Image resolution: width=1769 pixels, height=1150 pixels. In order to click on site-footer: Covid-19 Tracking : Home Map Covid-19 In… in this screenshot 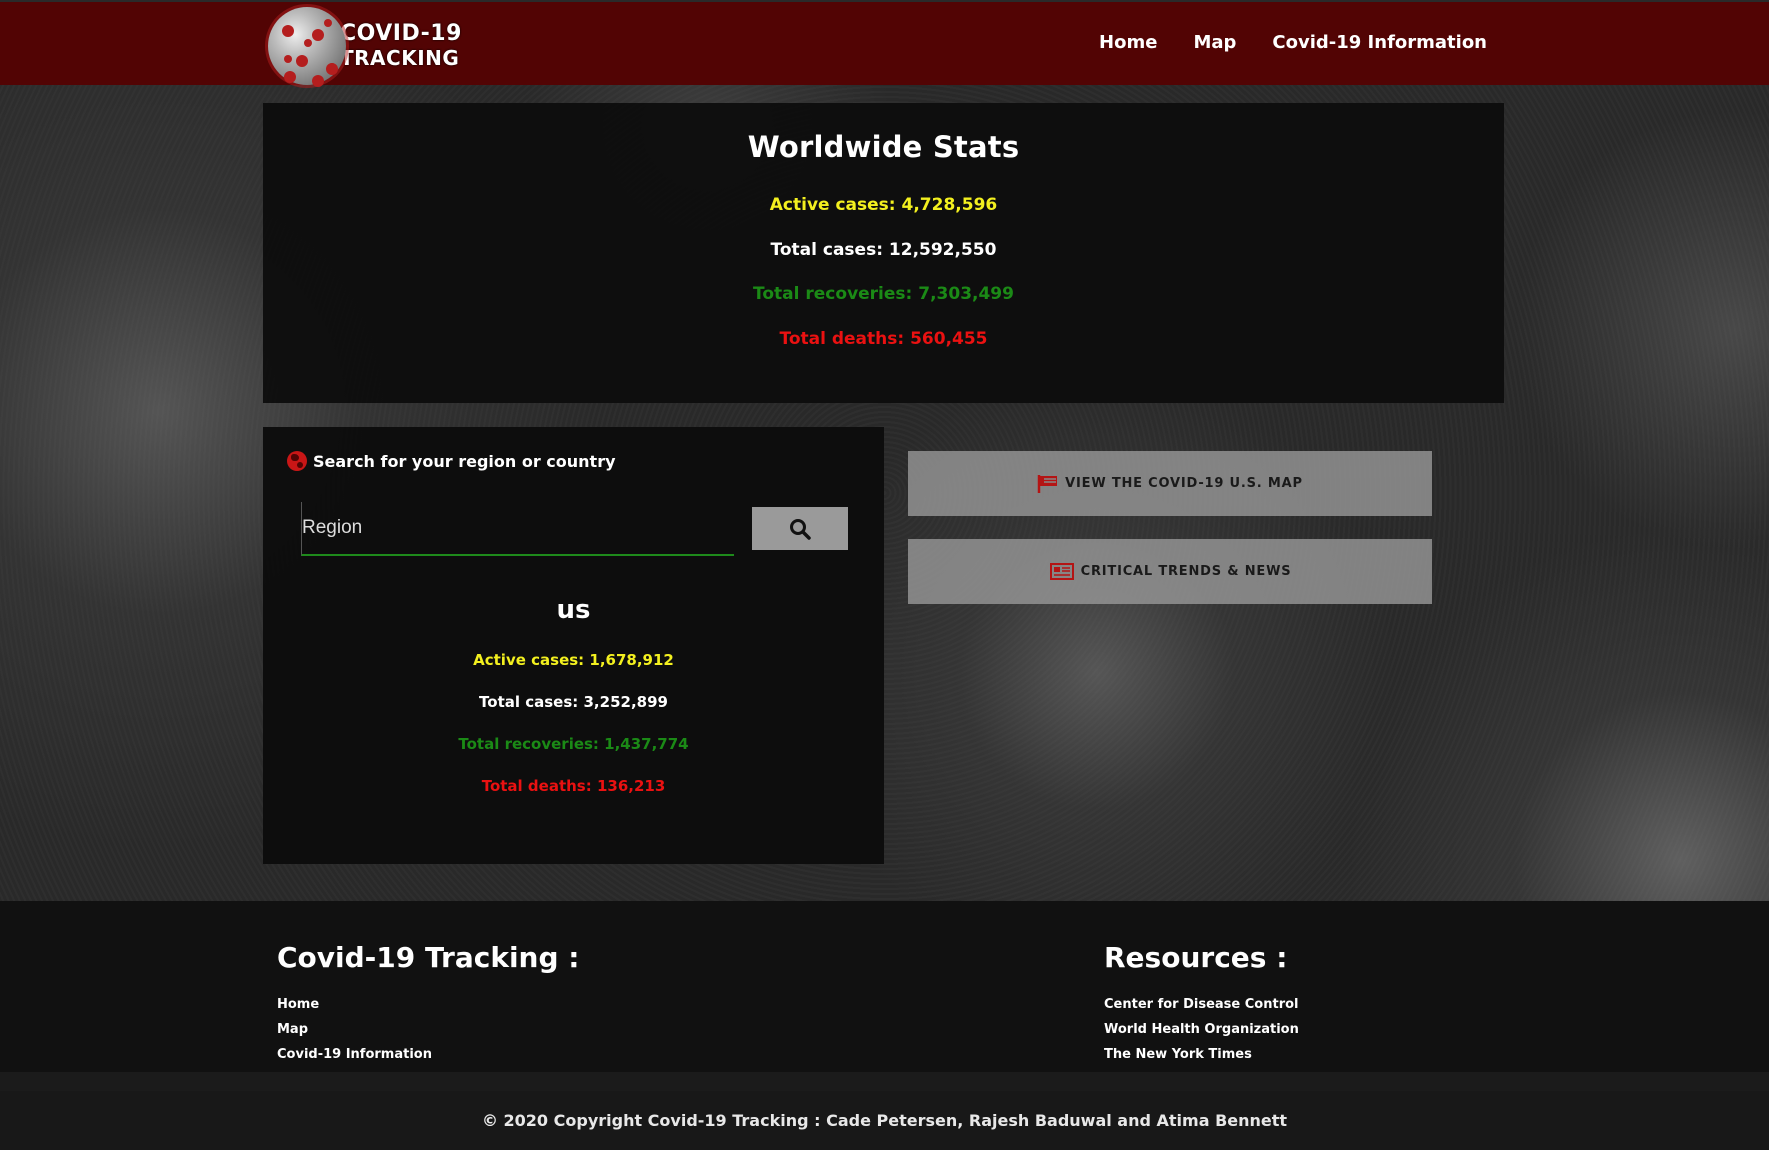, I will do `click(884, 986)`.